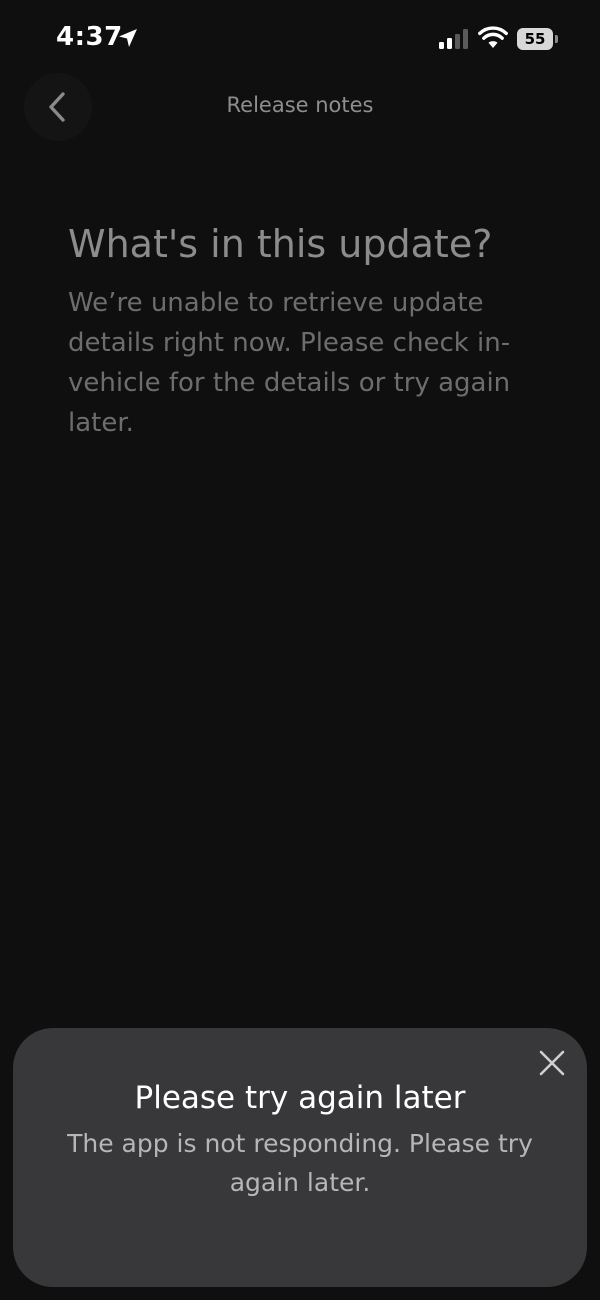  Describe the element at coordinates (300, 1098) in the screenshot. I see `toast-title: Please try again later` at that location.